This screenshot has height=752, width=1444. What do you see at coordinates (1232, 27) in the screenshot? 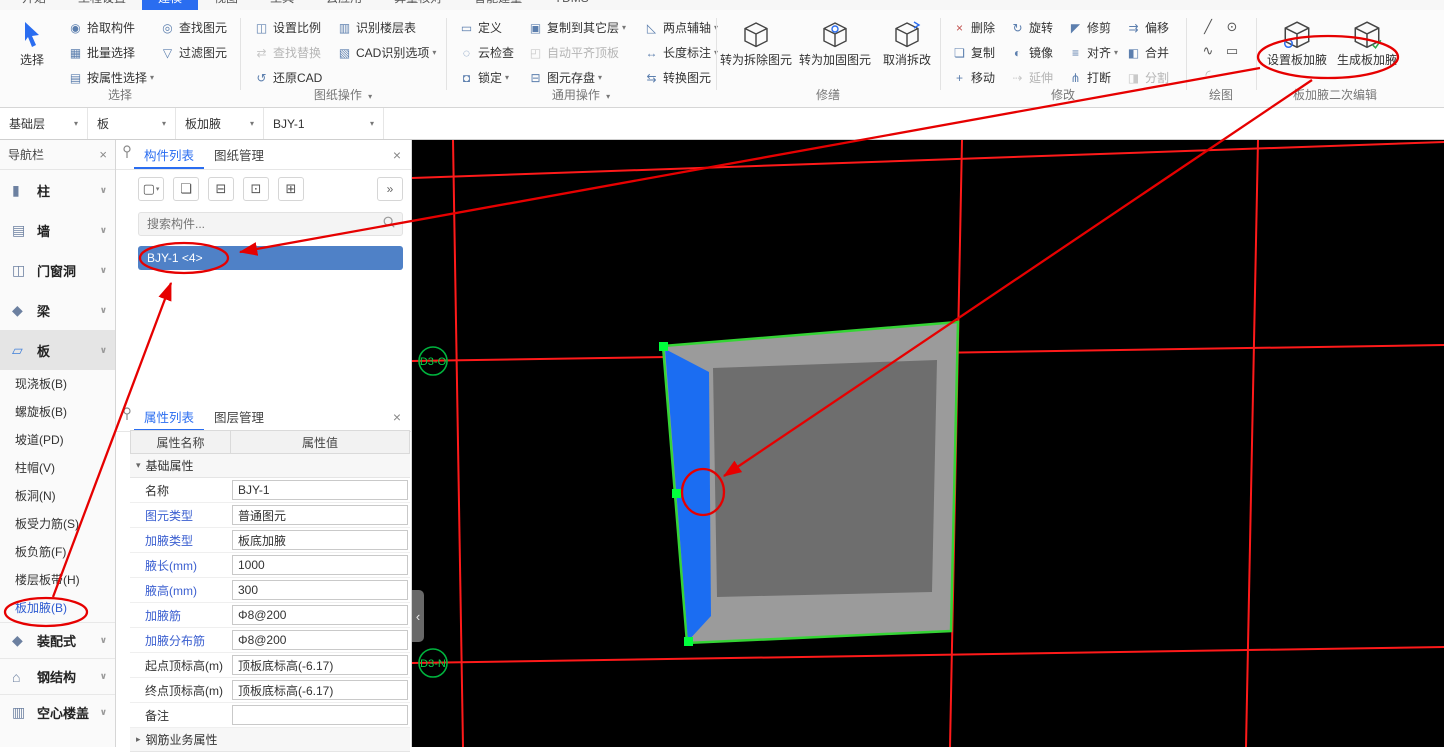
I see `draw-circle-button: ⊙` at bounding box center [1232, 27].